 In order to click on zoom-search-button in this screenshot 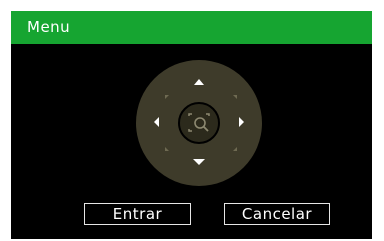, I will do `click(199, 123)`.